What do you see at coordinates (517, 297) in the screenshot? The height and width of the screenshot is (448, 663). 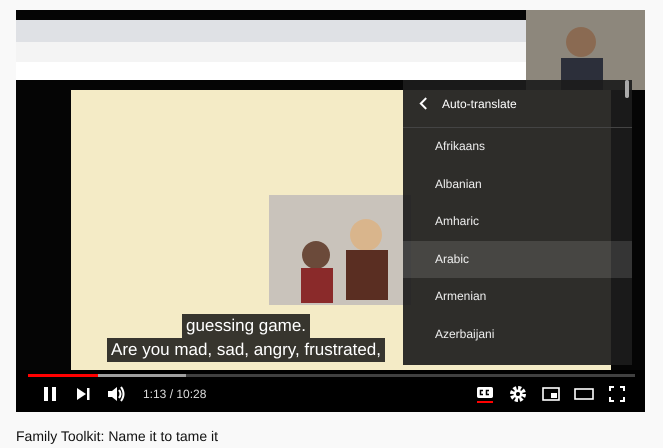 I see `language-option: Armenian` at bounding box center [517, 297].